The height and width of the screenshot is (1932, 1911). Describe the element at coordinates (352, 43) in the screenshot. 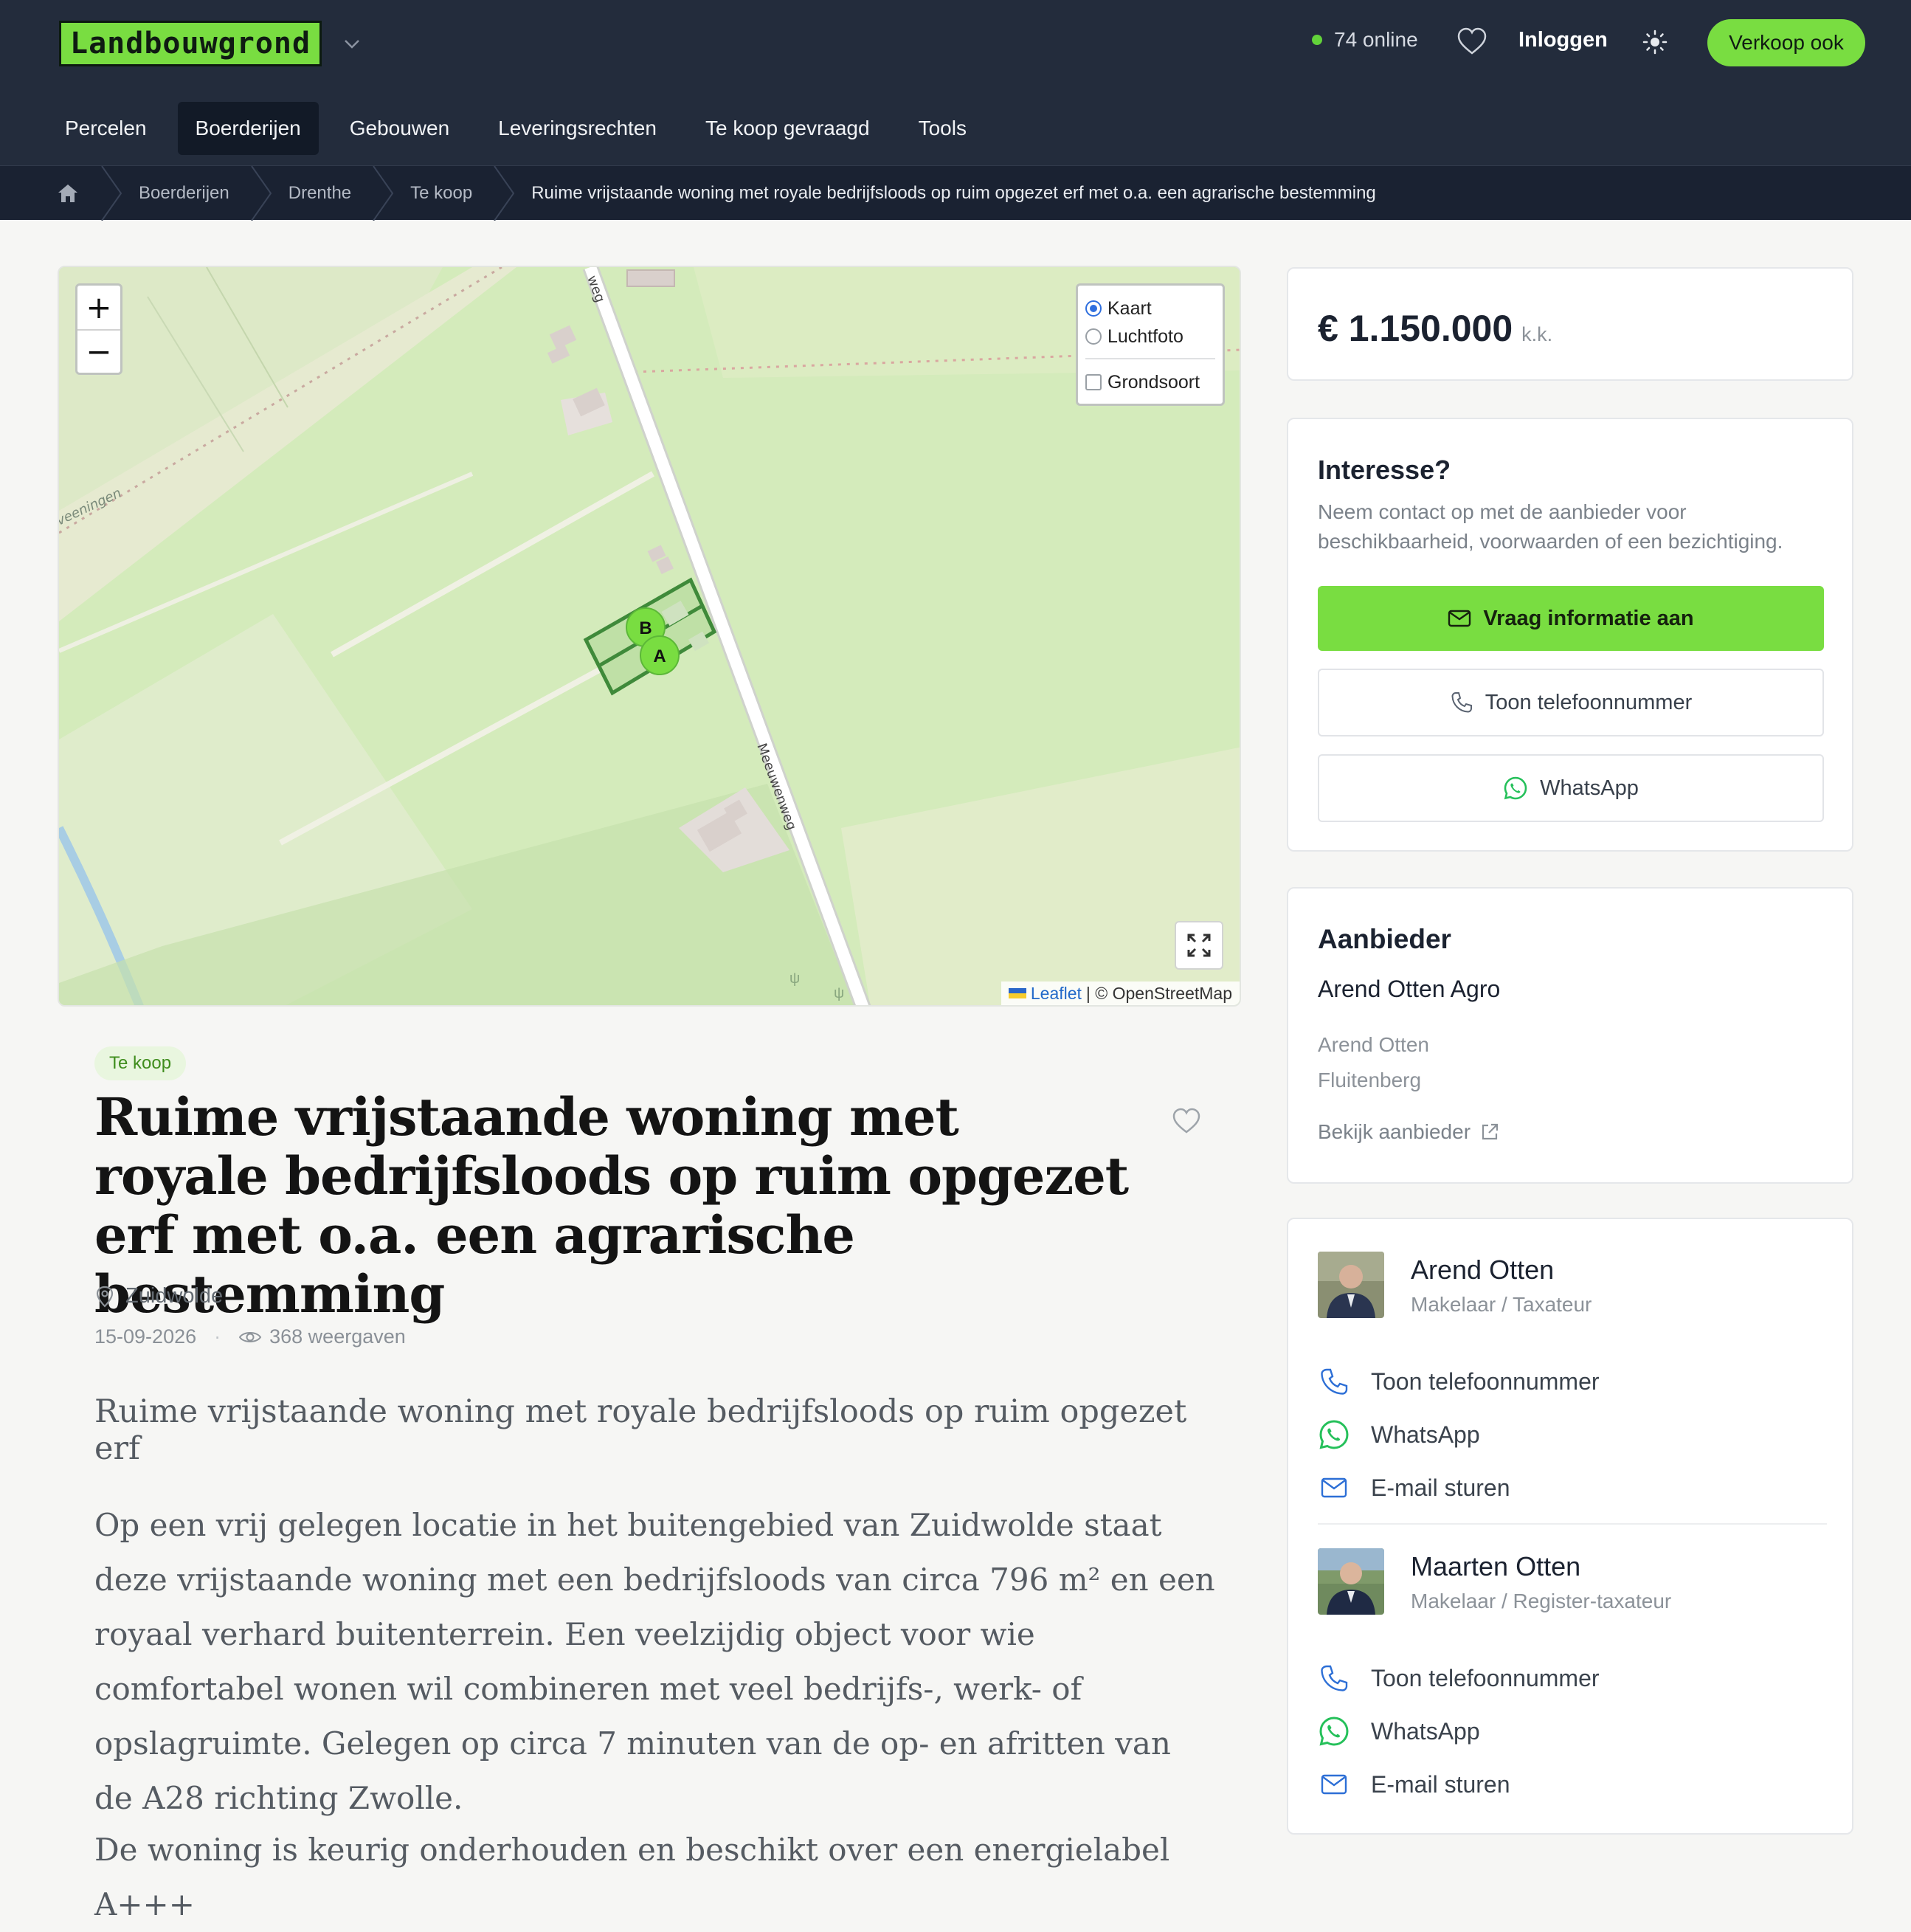

I see `chevron-down-icon` at that location.